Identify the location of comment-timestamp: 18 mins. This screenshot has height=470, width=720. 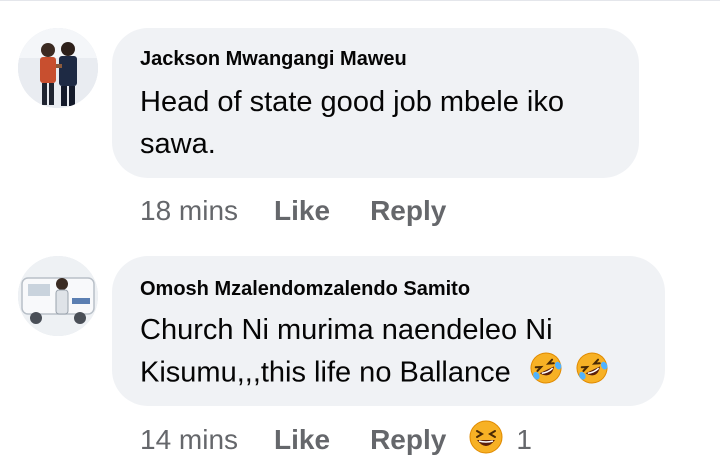
(189, 211).